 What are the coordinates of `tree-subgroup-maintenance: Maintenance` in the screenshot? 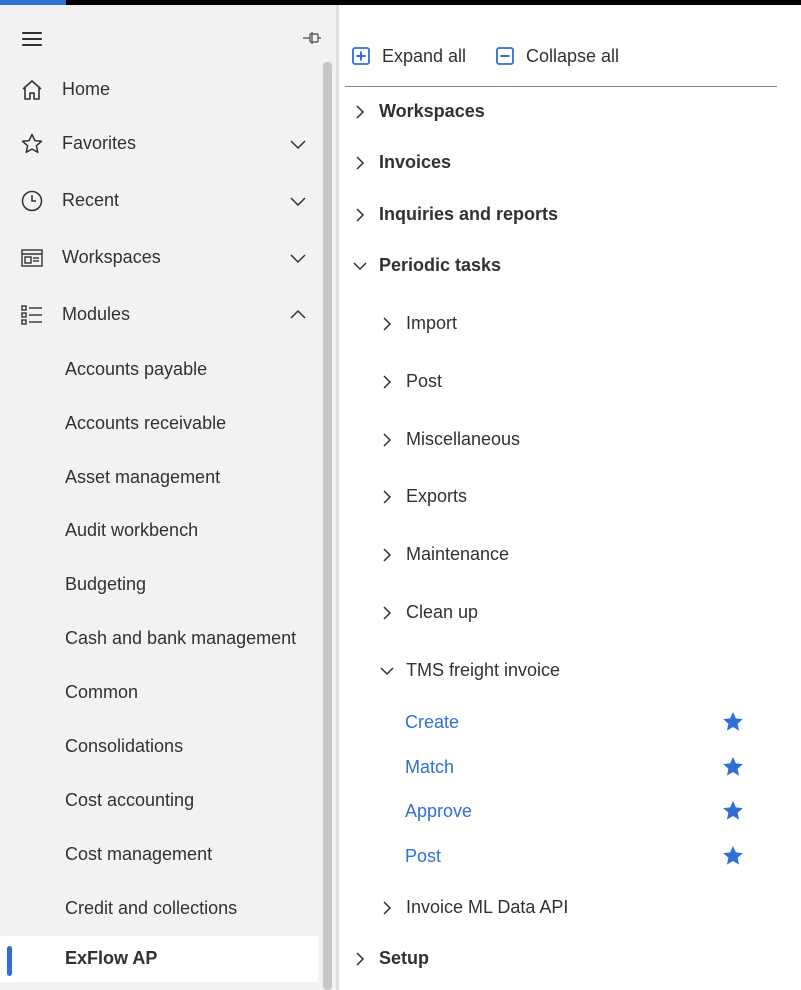 It's located at (567, 555).